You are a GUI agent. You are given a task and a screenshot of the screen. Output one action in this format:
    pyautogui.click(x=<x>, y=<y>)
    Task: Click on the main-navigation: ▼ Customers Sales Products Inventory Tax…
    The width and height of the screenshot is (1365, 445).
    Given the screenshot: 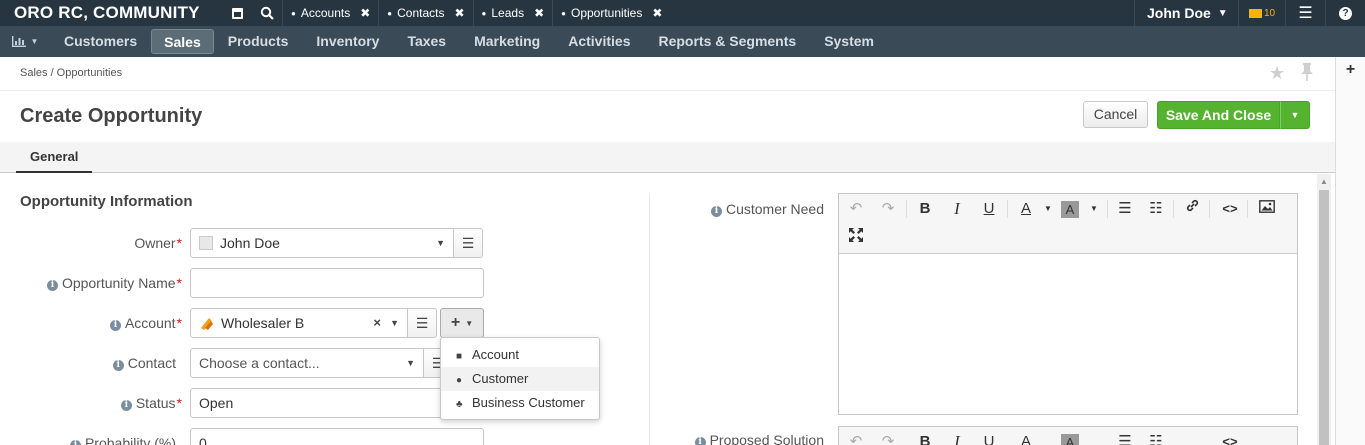 What is the action you would take?
    pyautogui.click(x=682, y=41)
    